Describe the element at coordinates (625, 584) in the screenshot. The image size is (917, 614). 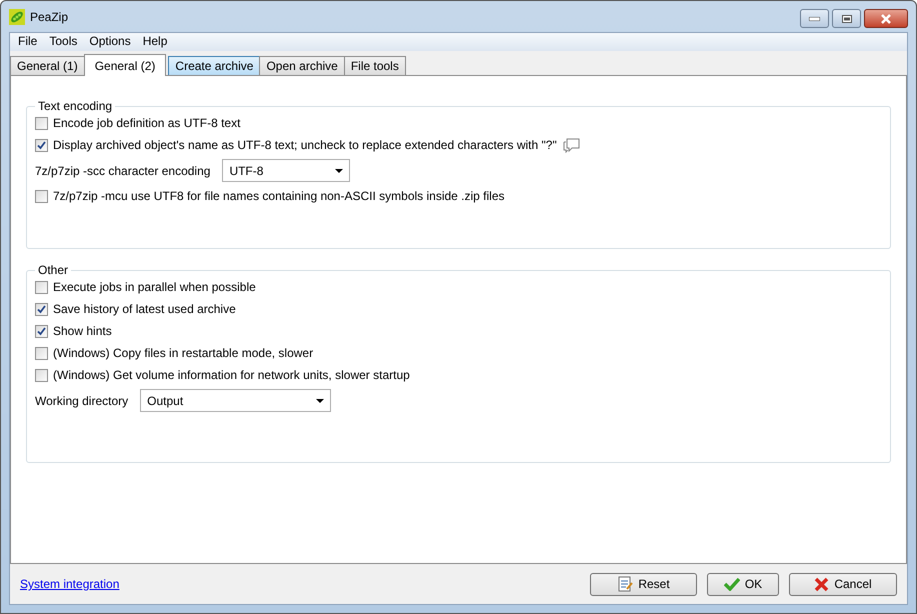
I see `notepad-icon` at that location.